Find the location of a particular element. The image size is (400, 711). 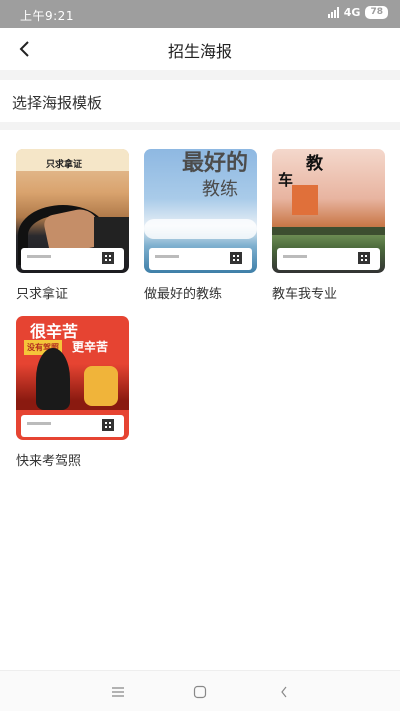

menu-icon is located at coordinates (118, 692).